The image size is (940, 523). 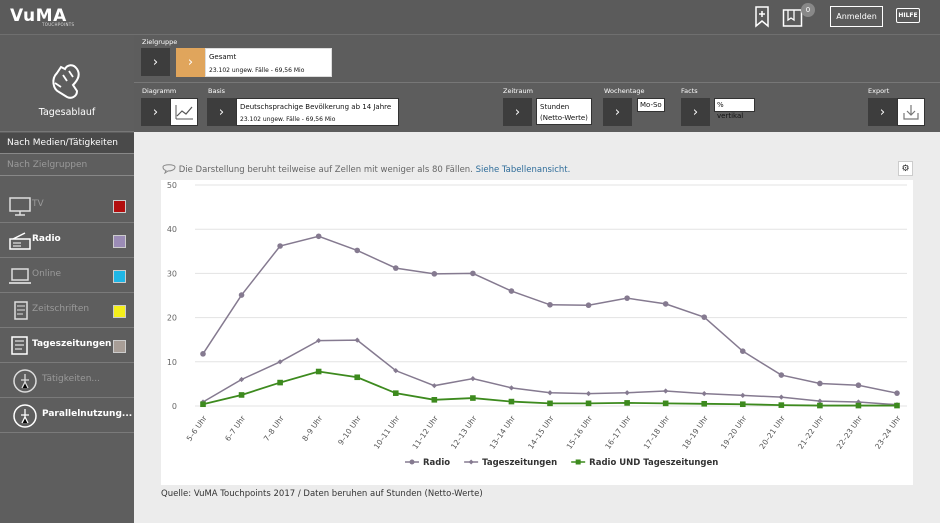 What do you see at coordinates (312, 428) in the screenshot?
I see `x-tick-label: 8–9 Uhr` at bounding box center [312, 428].